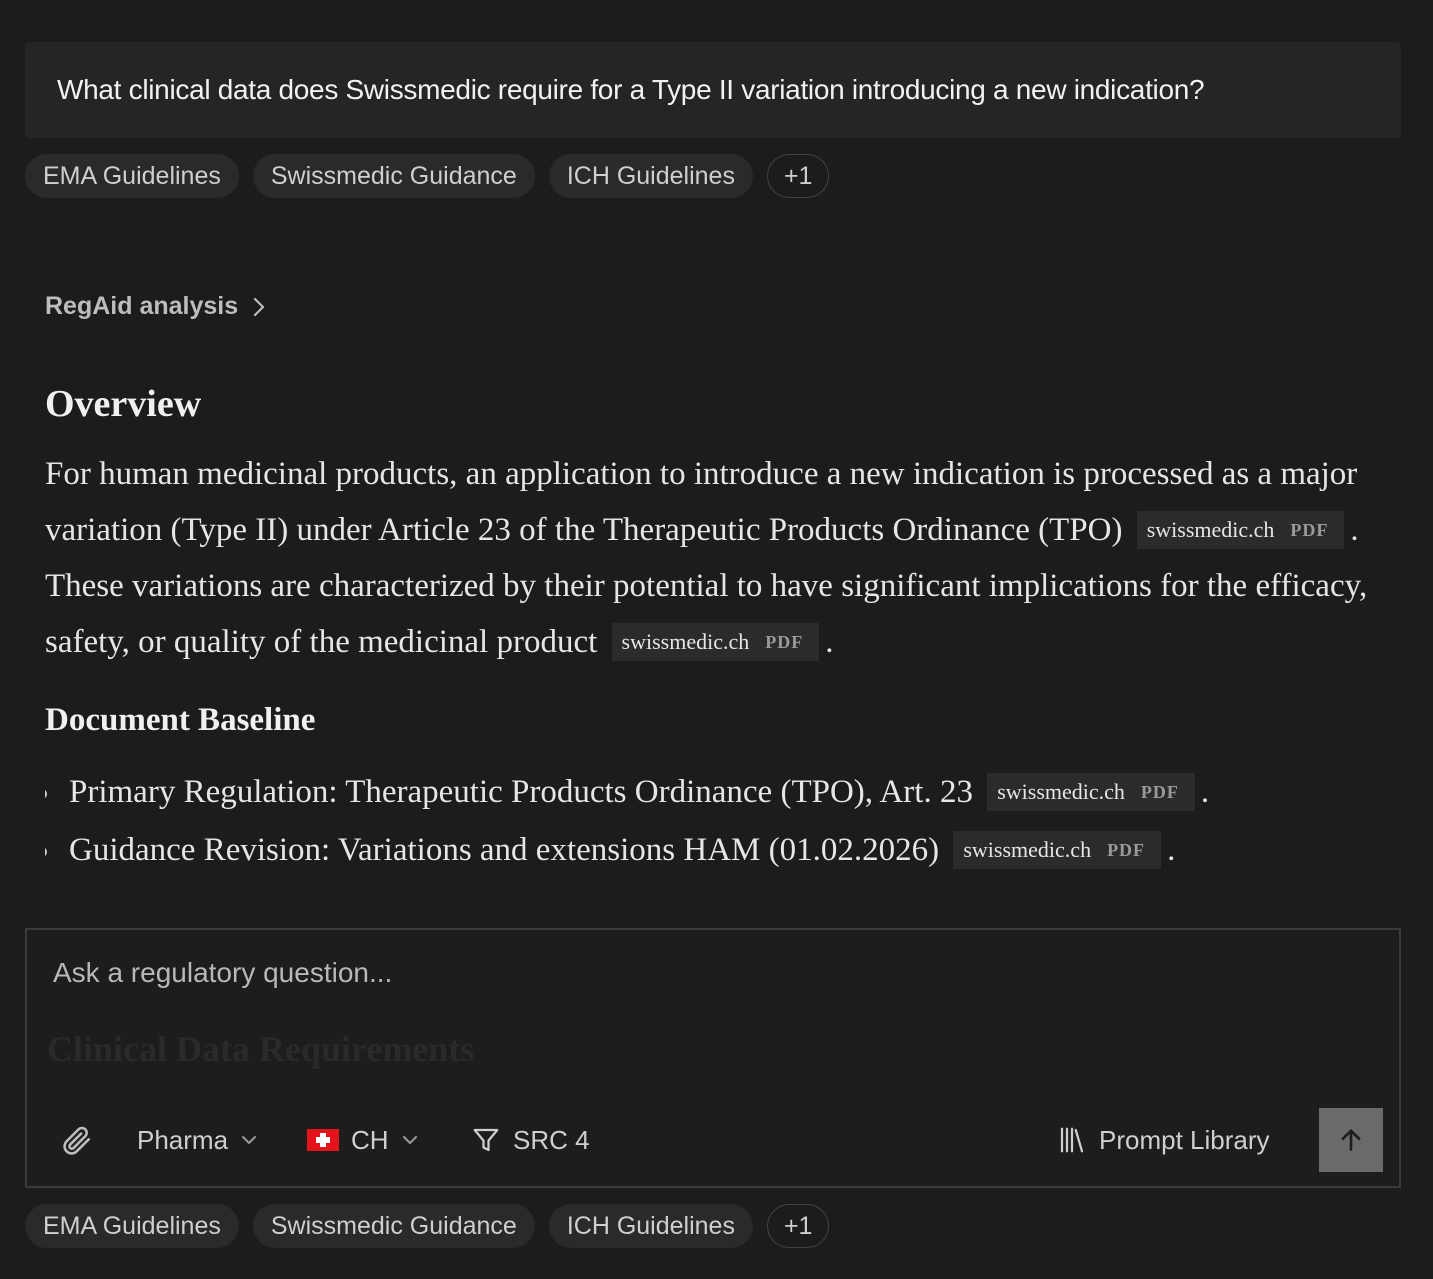  Describe the element at coordinates (829, 642) in the screenshot. I see `overview-text-3: .` at that location.